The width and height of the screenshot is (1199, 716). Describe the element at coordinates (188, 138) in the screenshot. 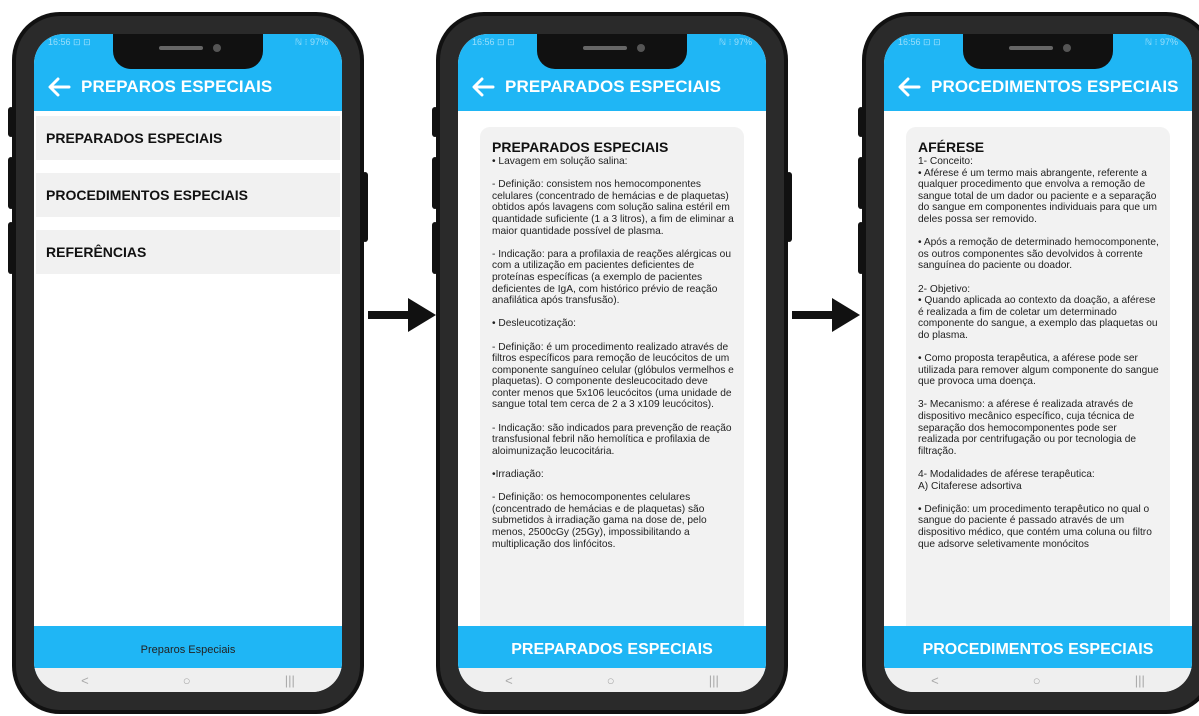

I see `menu-item-preparados-especiais: PREPARADOS ESPECIAIS` at that location.